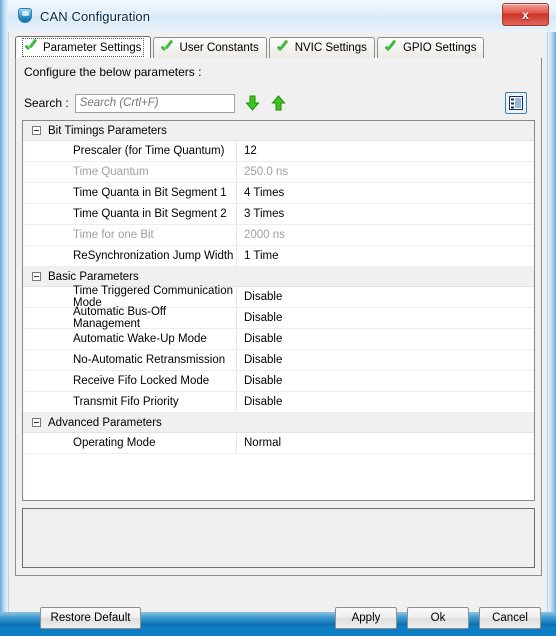 The image size is (556, 636). I want to click on param-name: Time Quantum, so click(111, 172).